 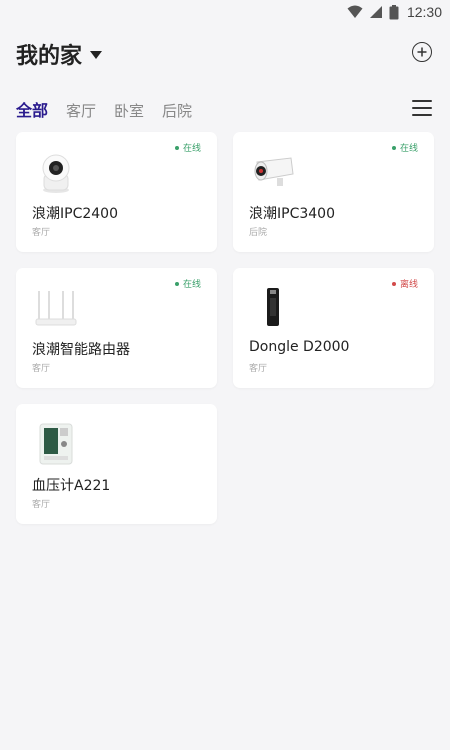 What do you see at coordinates (333, 328) in the screenshot?
I see `device-card: 离线 Dongle D2000 客厅` at bounding box center [333, 328].